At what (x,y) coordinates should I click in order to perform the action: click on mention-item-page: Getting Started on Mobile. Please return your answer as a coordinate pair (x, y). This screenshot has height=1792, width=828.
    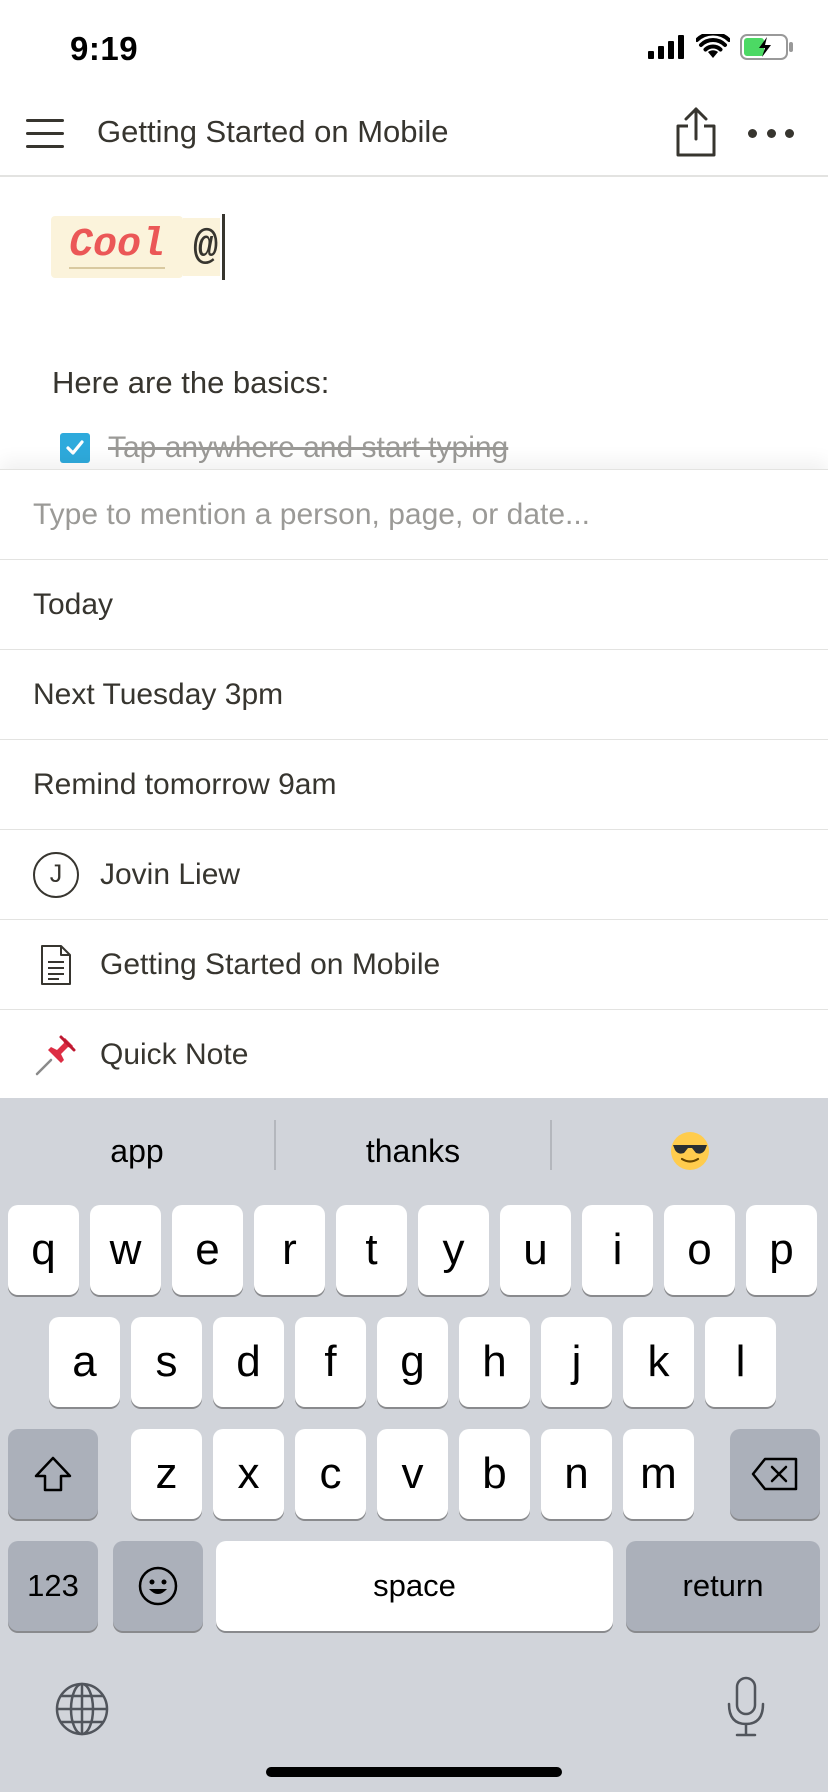
    Looking at the image, I should click on (414, 965).